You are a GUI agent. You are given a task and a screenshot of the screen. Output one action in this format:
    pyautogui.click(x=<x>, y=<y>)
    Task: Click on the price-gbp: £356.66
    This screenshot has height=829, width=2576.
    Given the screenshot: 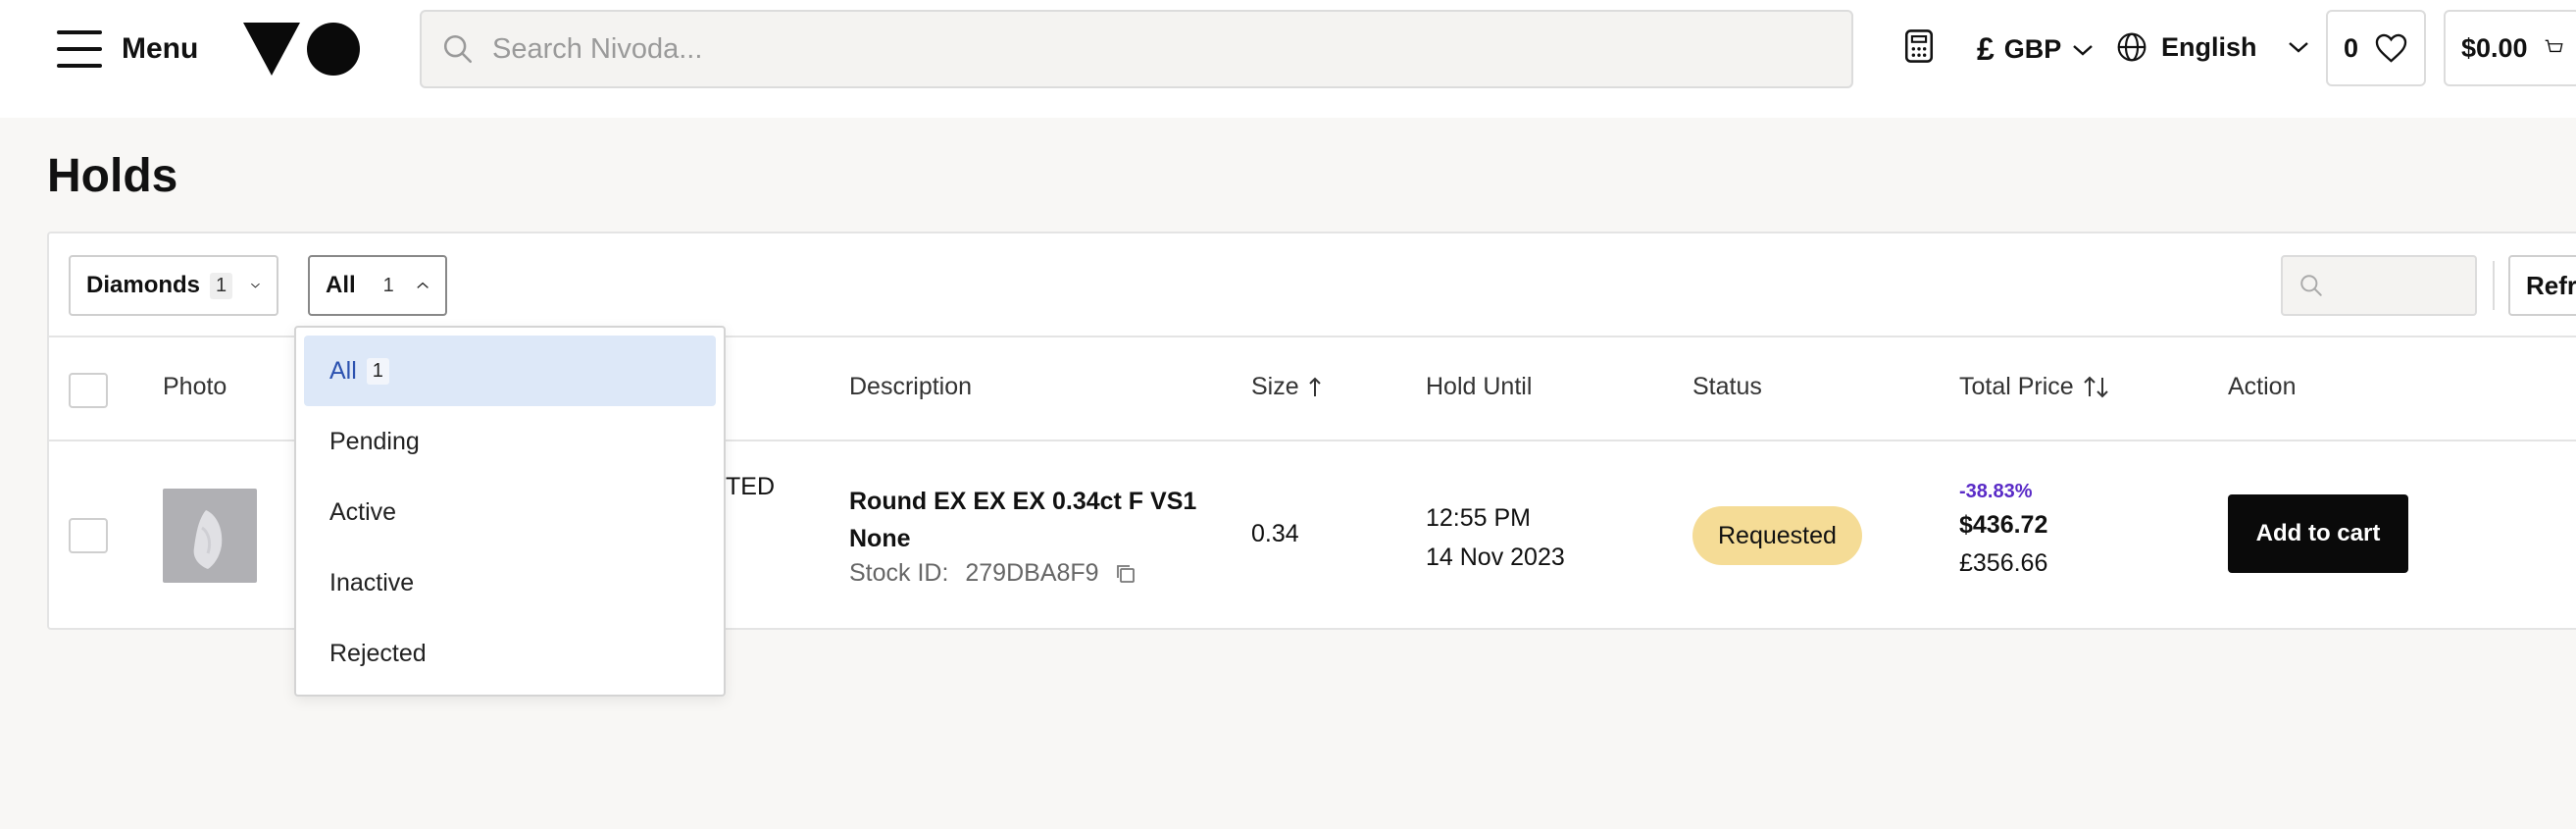 What is the action you would take?
    pyautogui.click(x=2004, y=563)
    